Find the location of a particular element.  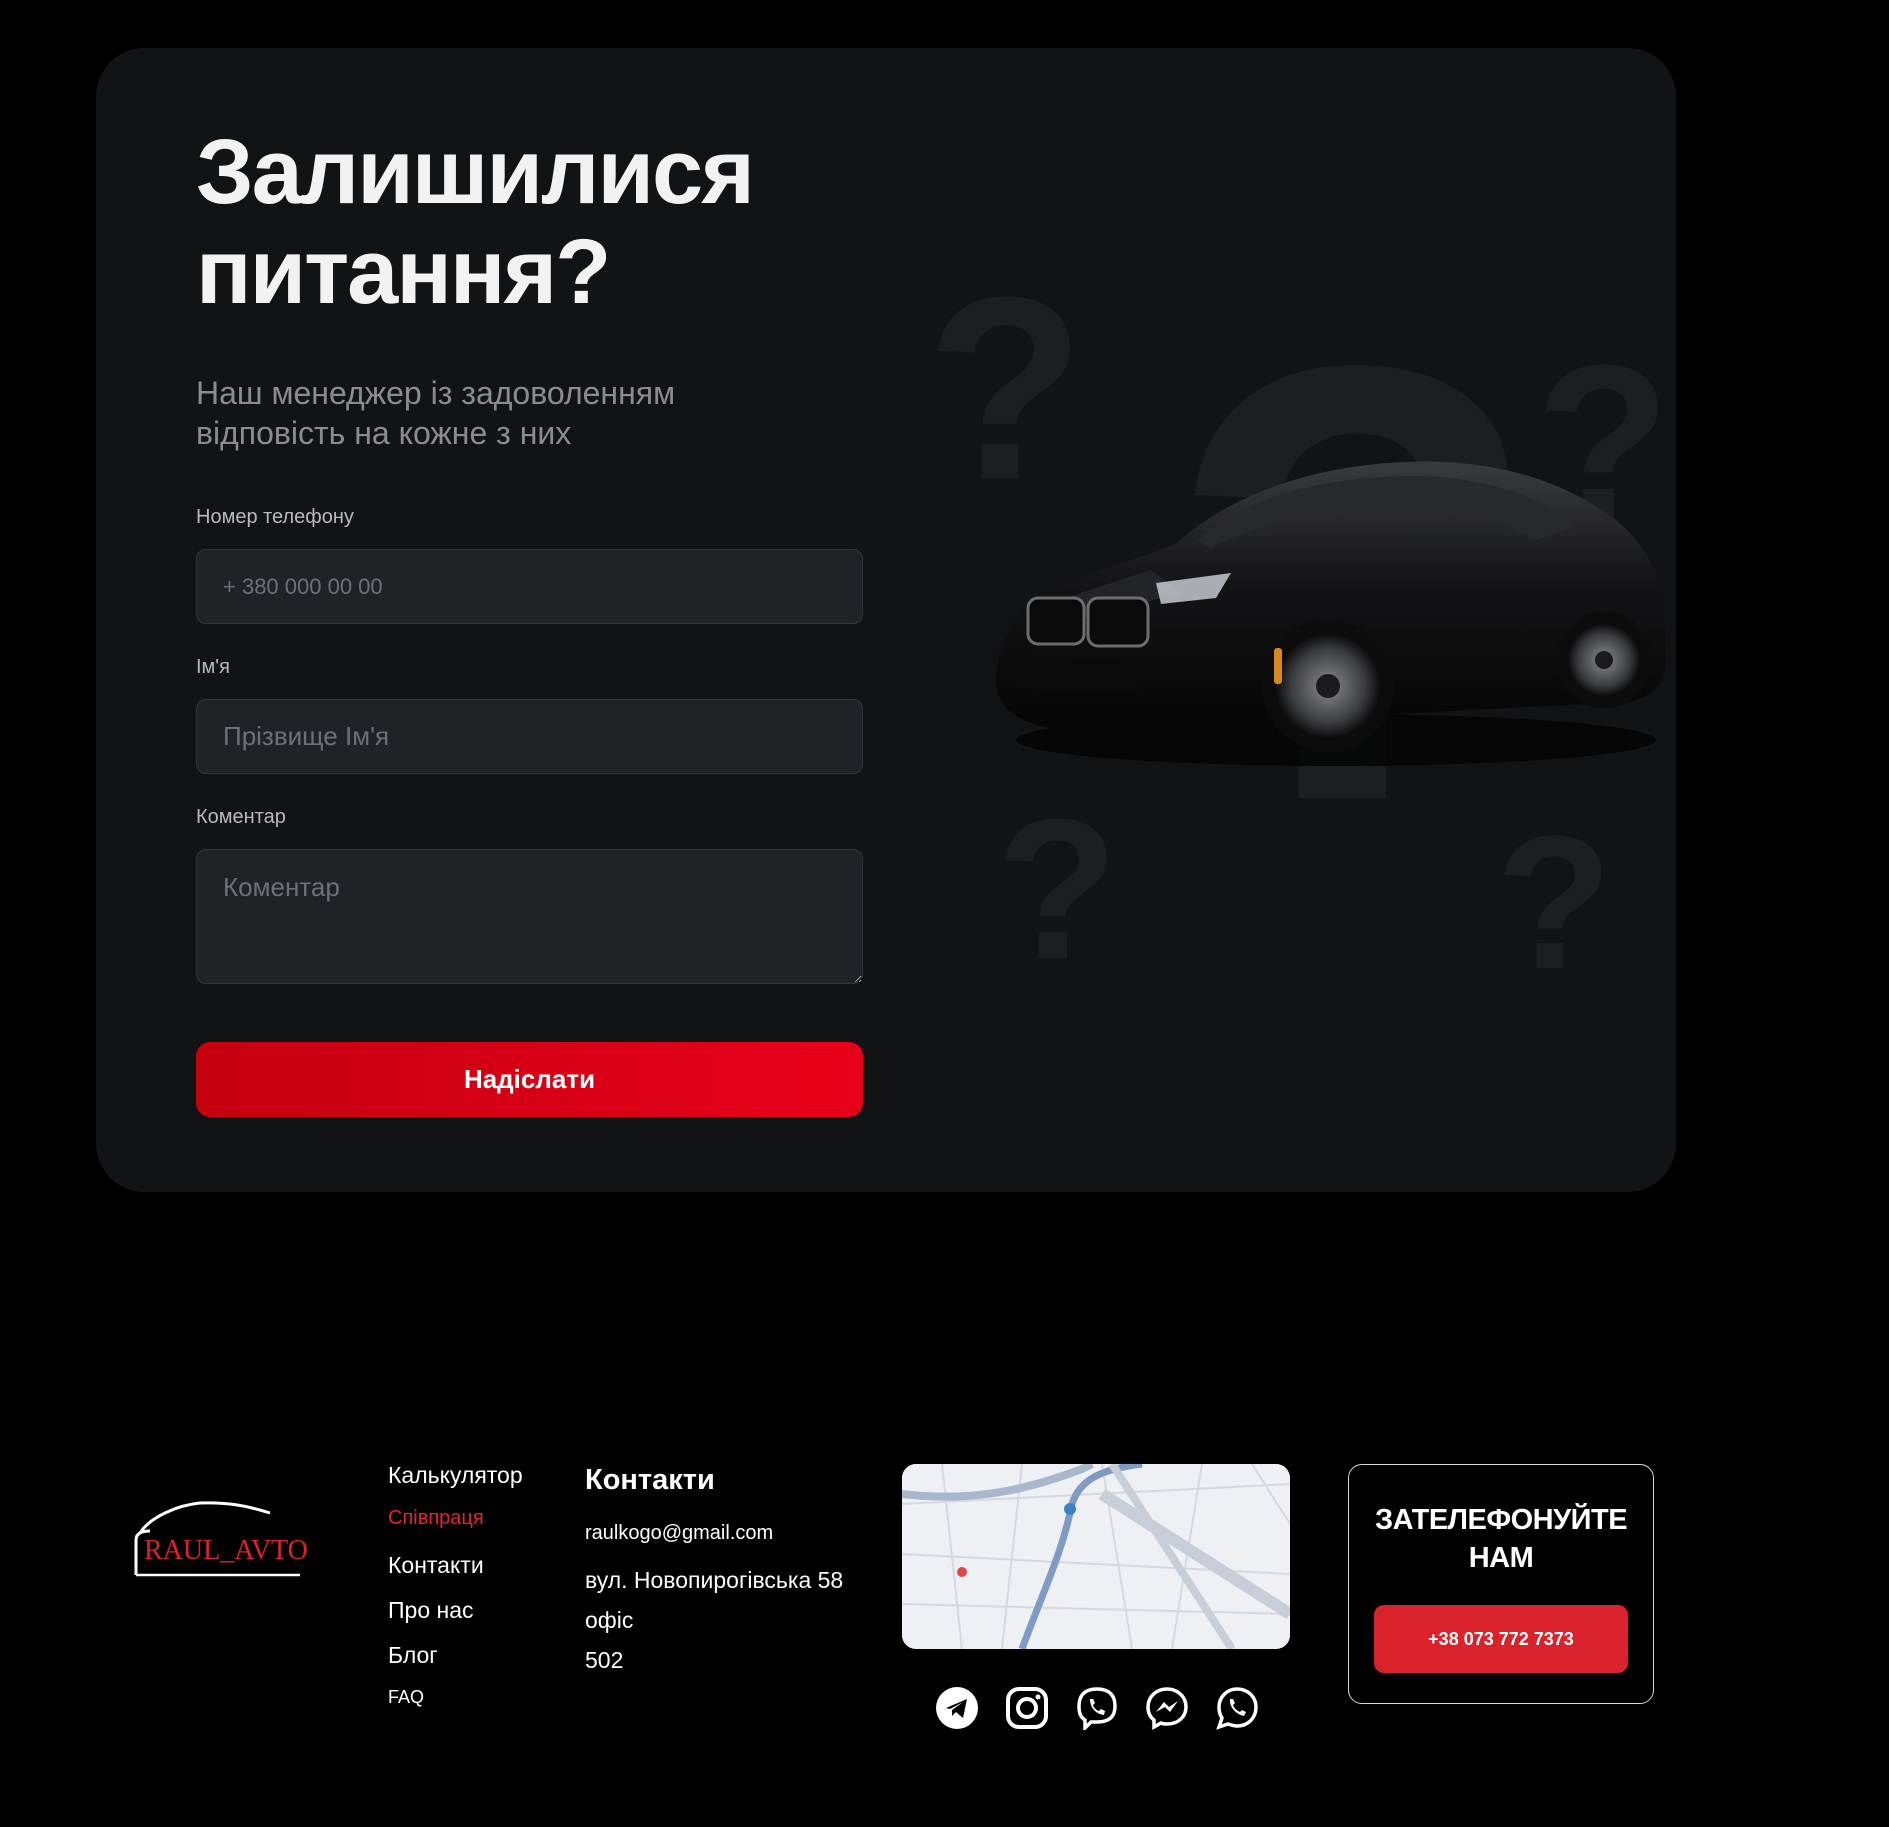

instagram-icon is located at coordinates (1027, 1708).